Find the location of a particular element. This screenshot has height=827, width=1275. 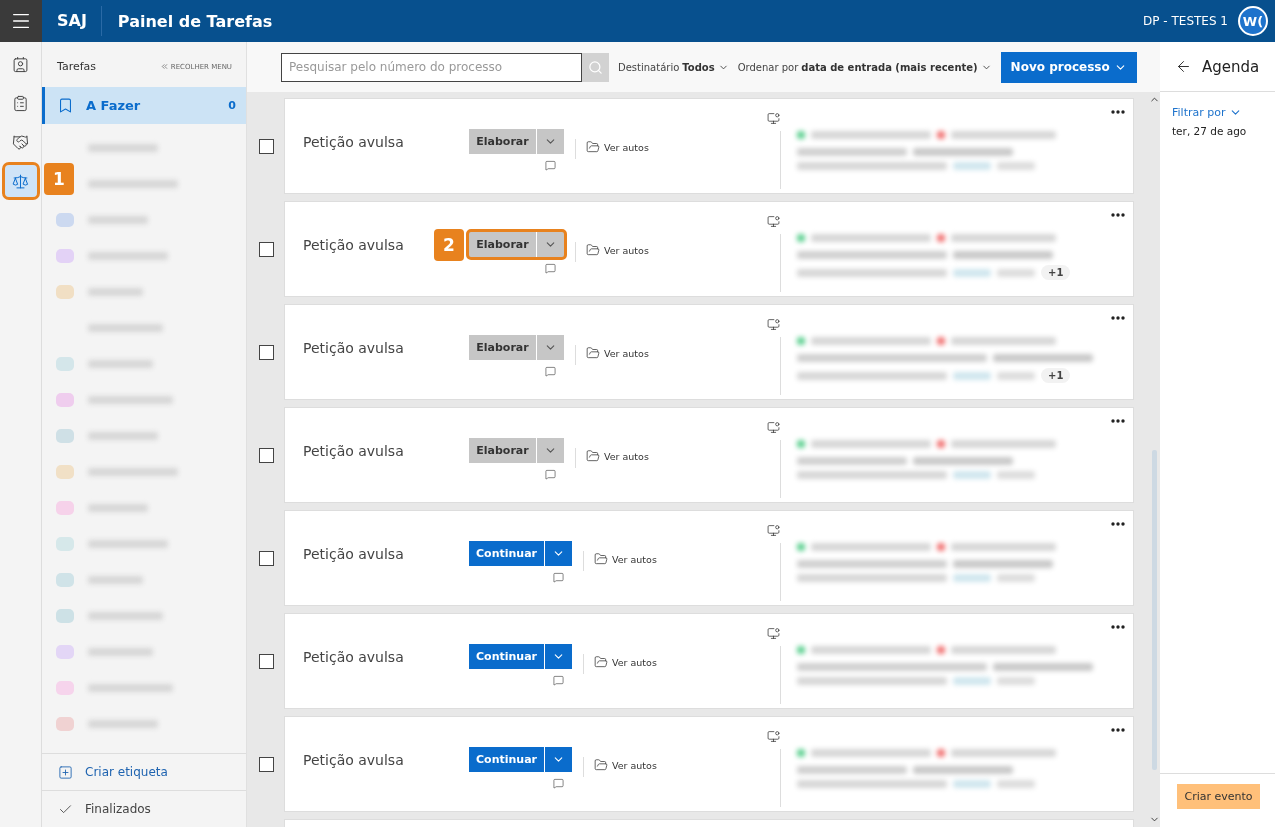

sort-filter: Ordenar por data de entrada (mais recente) is located at coordinates (864, 67).